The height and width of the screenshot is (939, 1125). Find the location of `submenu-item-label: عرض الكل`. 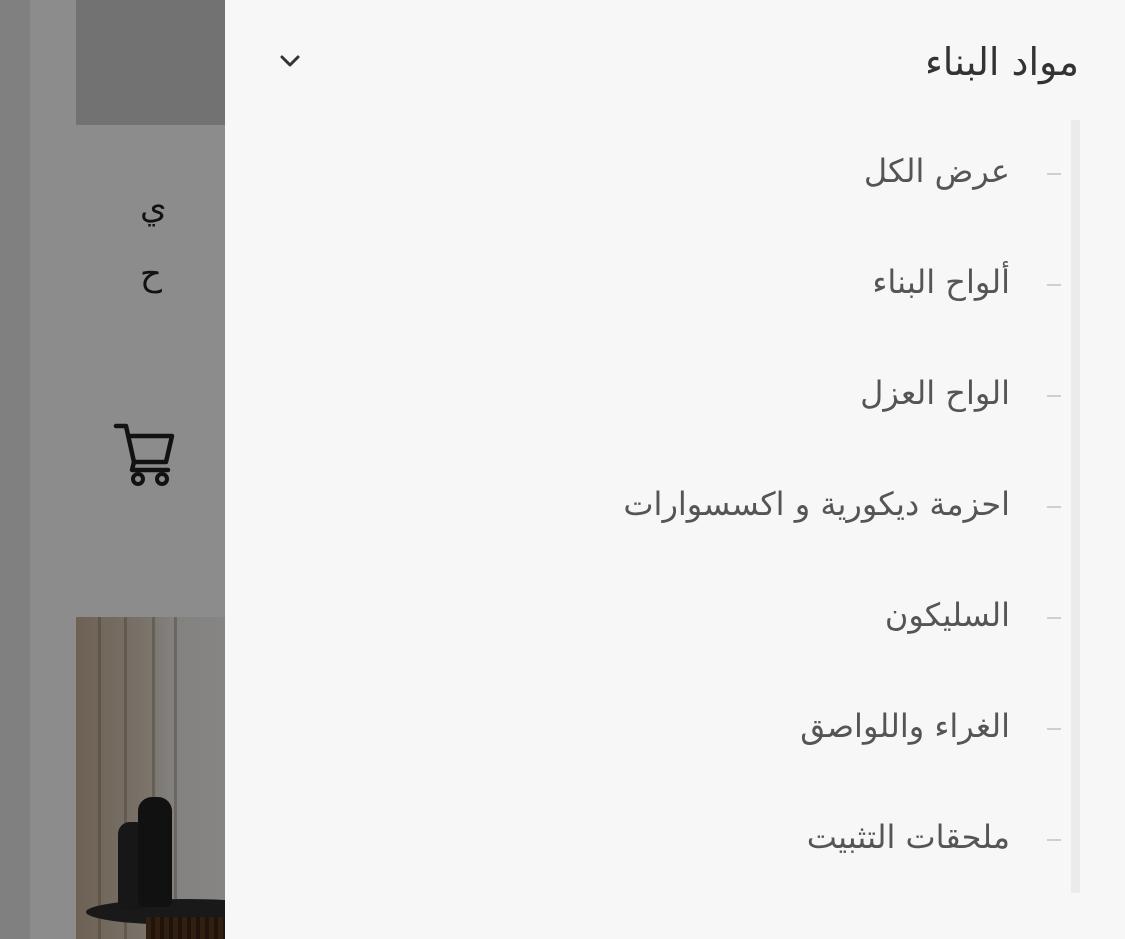

submenu-item-label: عرض الكل is located at coordinates (936, 171).